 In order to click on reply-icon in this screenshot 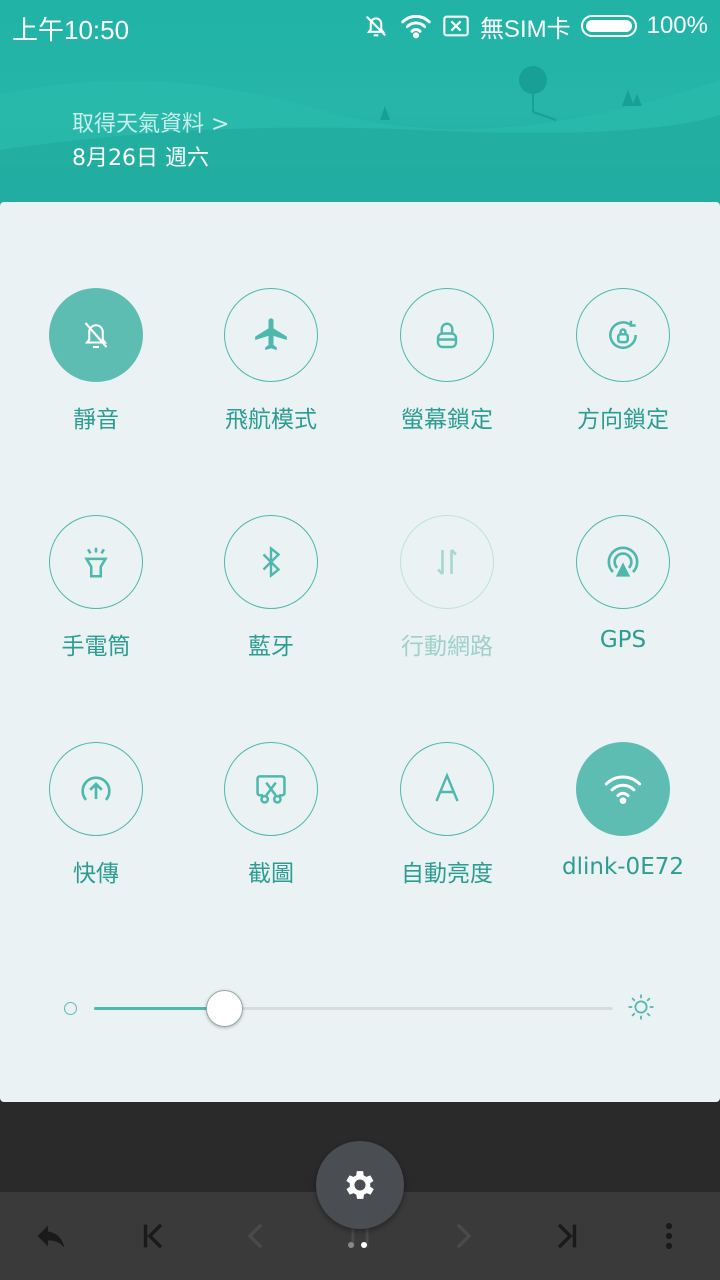, I will do `click(51, 1236)`.